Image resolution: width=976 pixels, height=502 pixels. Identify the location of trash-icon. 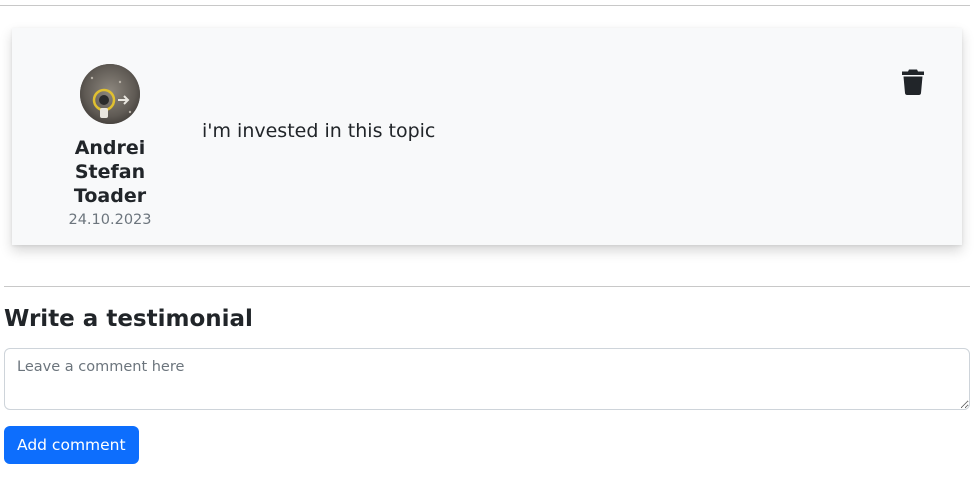
(913, 82).